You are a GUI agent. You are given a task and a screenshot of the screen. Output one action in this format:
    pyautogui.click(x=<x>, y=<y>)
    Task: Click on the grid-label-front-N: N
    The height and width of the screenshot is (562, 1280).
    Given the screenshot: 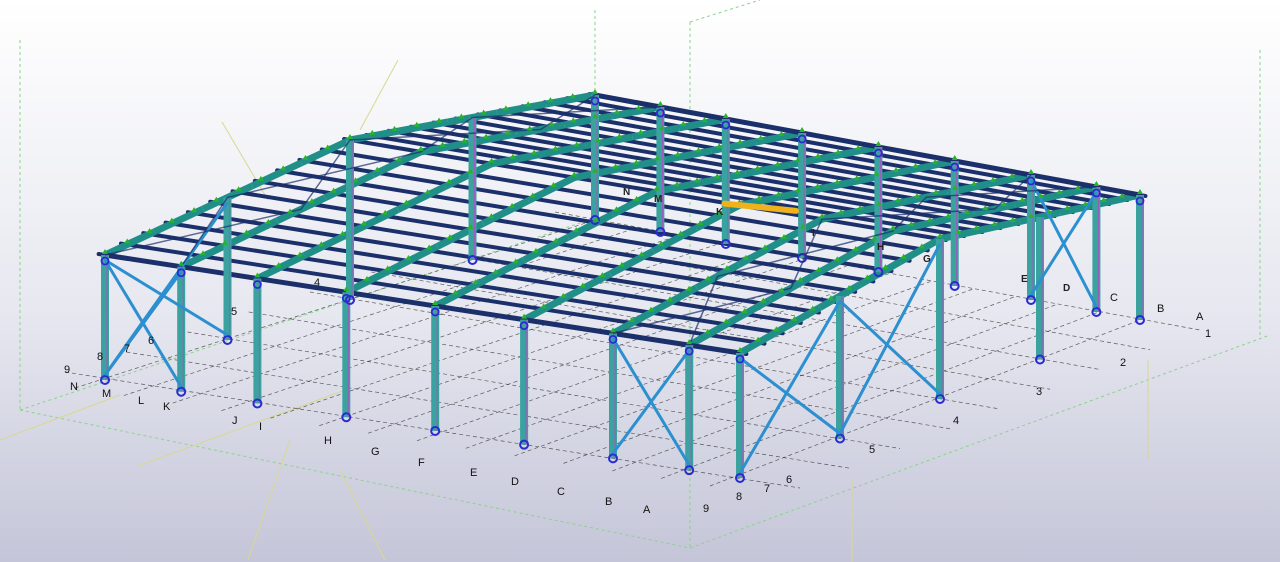 What is the action you would take?
    pyautogui.click(x=74, y=387)
    